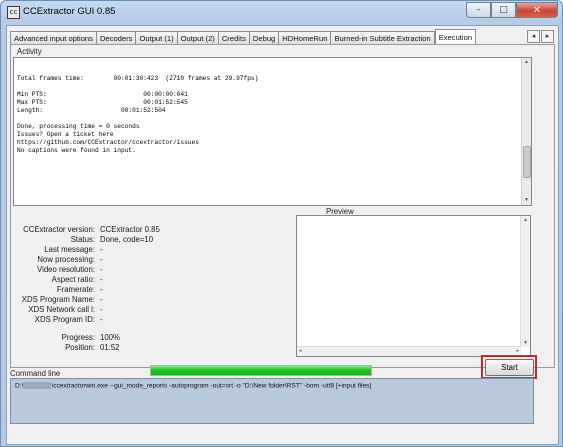 The image size is (563, 447). What do you see at coordinates (157, 38) in the screenshot?
I see `tab-output-1: Output (1)` at bounding box center [157, 38].